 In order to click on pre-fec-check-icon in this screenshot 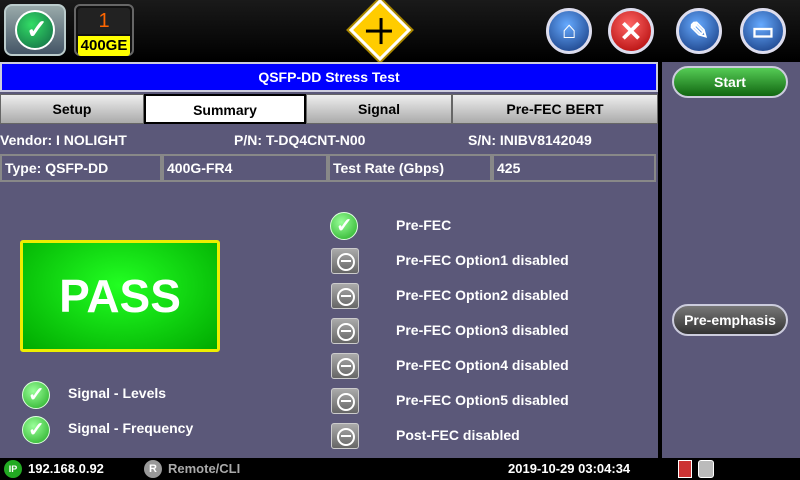, I will do `click(344, 226)`.